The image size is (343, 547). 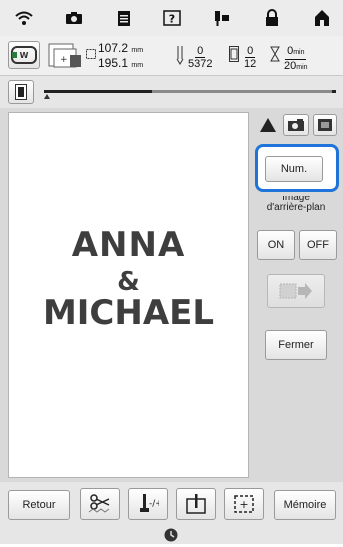 What do you see at coordinates (171, 535) in the screenshot?
I see `clock-icon` at bounding box center [171, 535].